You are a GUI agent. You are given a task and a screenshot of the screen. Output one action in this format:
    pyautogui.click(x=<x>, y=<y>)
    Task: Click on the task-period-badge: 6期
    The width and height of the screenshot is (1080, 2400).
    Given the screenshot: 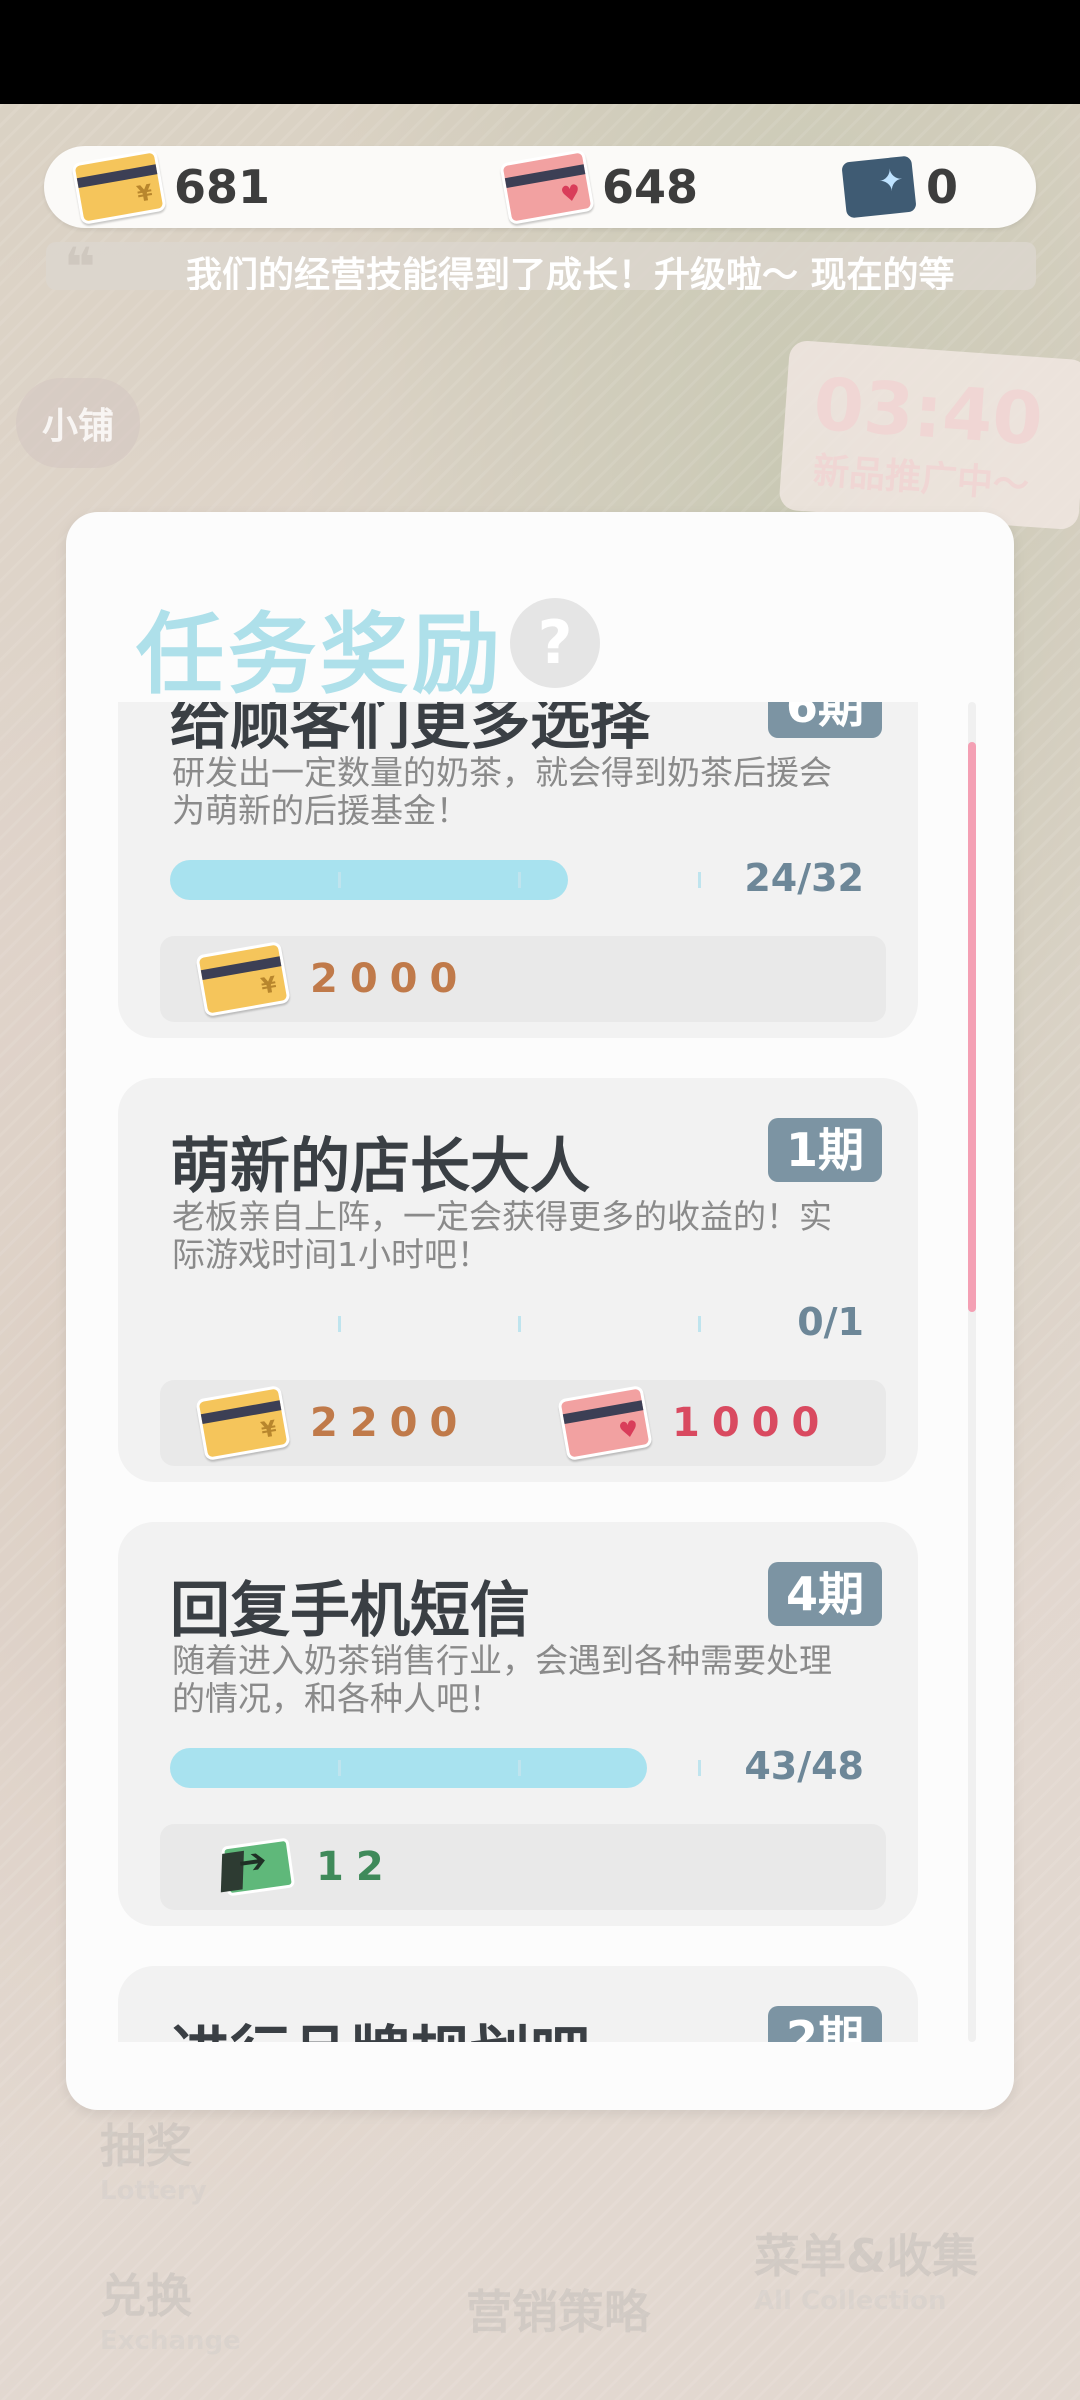 What is the action you would take?
    pyautogui.click(x=824, y=720)
    